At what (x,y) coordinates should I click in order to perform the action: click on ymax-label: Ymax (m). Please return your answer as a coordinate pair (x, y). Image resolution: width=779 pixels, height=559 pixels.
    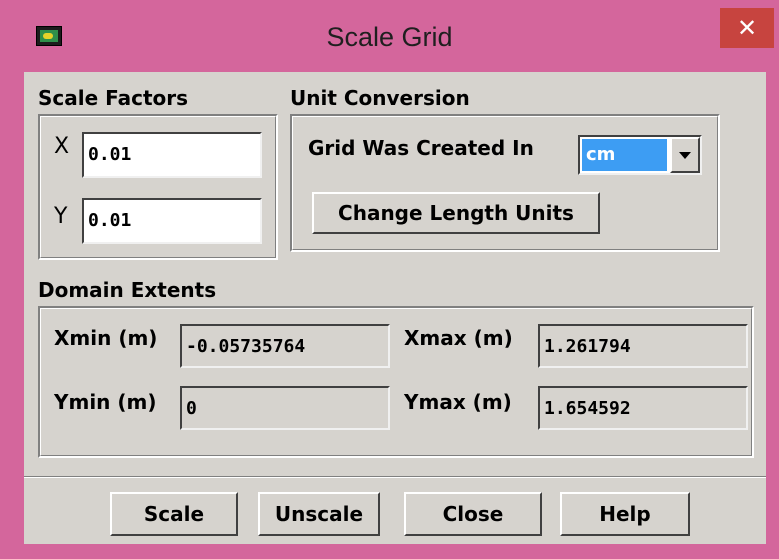
    Looking at the image, I should click on (458, 402).